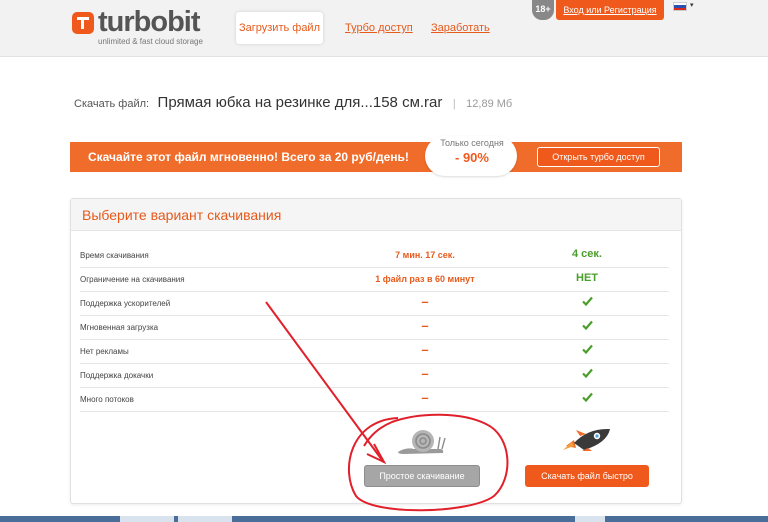 This screenshot has width=768, height=522. I want to click on table-row: Нет рекламы –, so click(374, 352).